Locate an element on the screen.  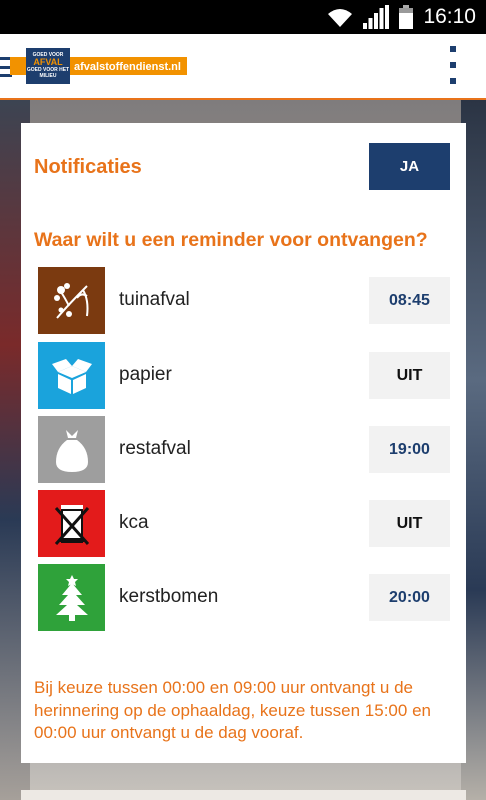
signal-icon is located at coordinates (376, 17).